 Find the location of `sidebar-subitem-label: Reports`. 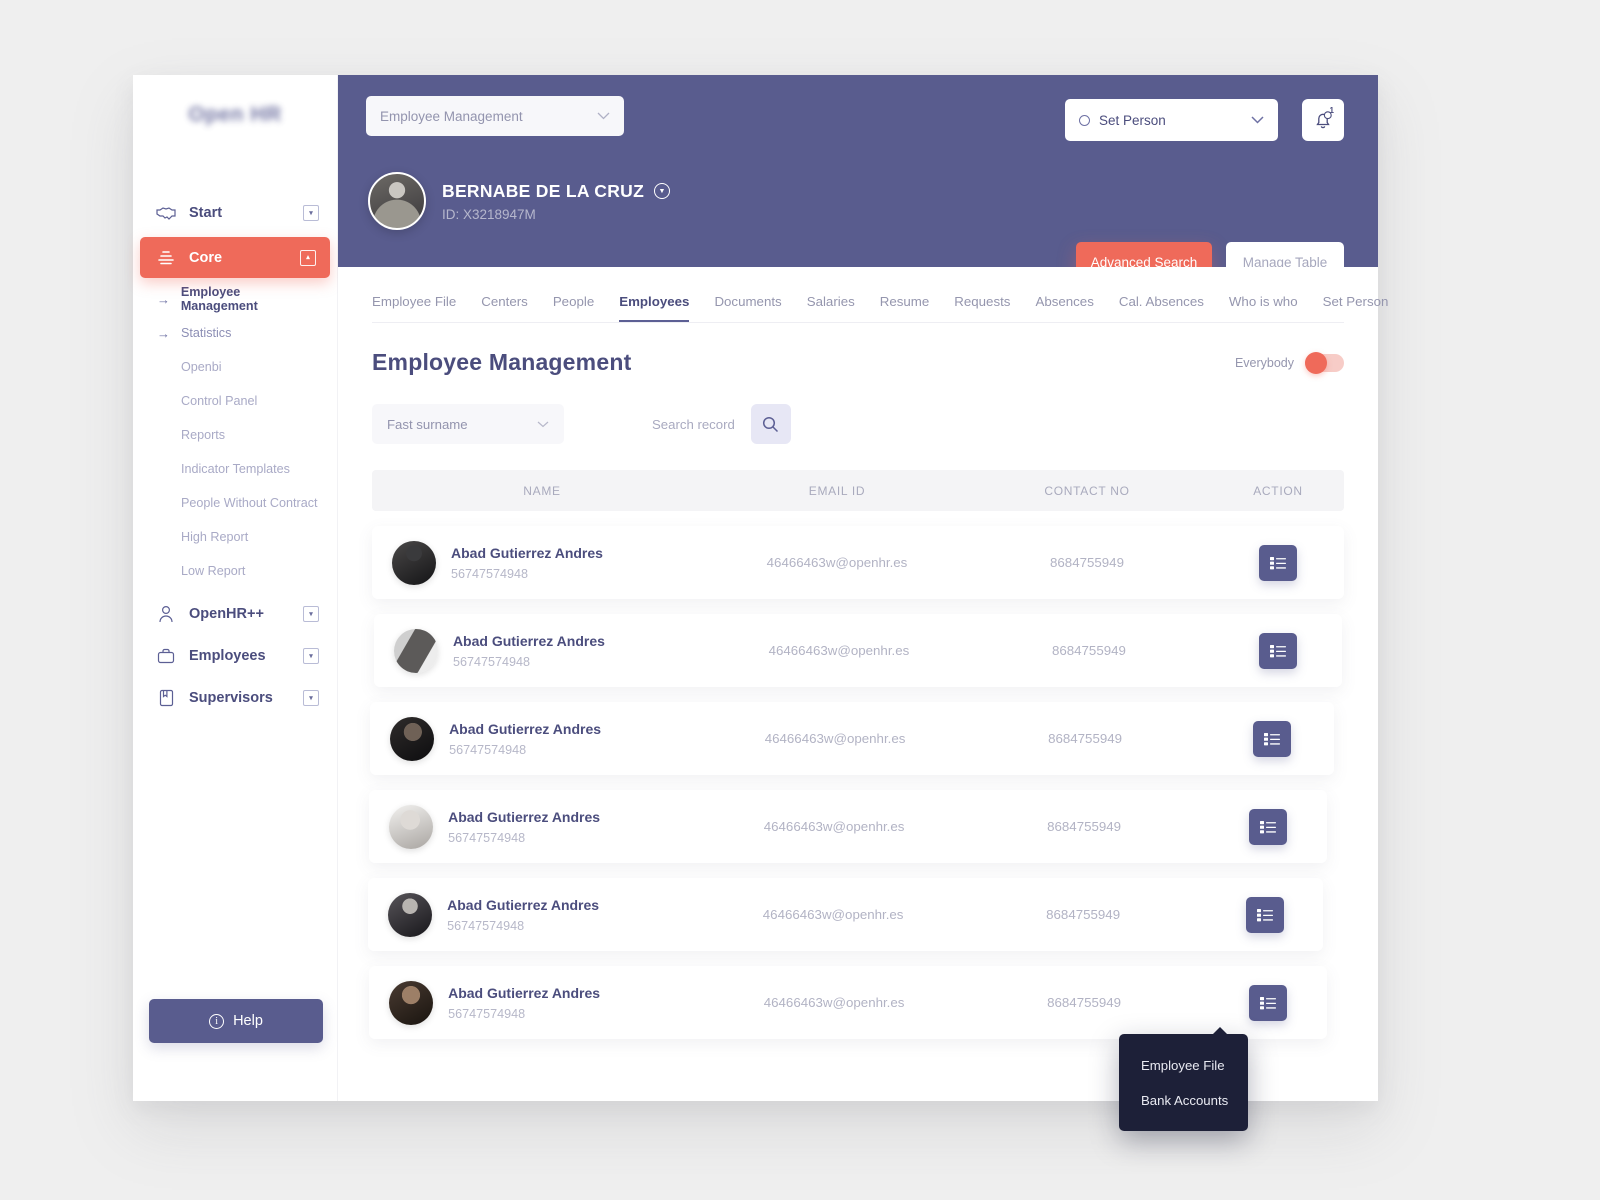

sidebar-subitem-label: Reports is located at coordinates (203, 435).